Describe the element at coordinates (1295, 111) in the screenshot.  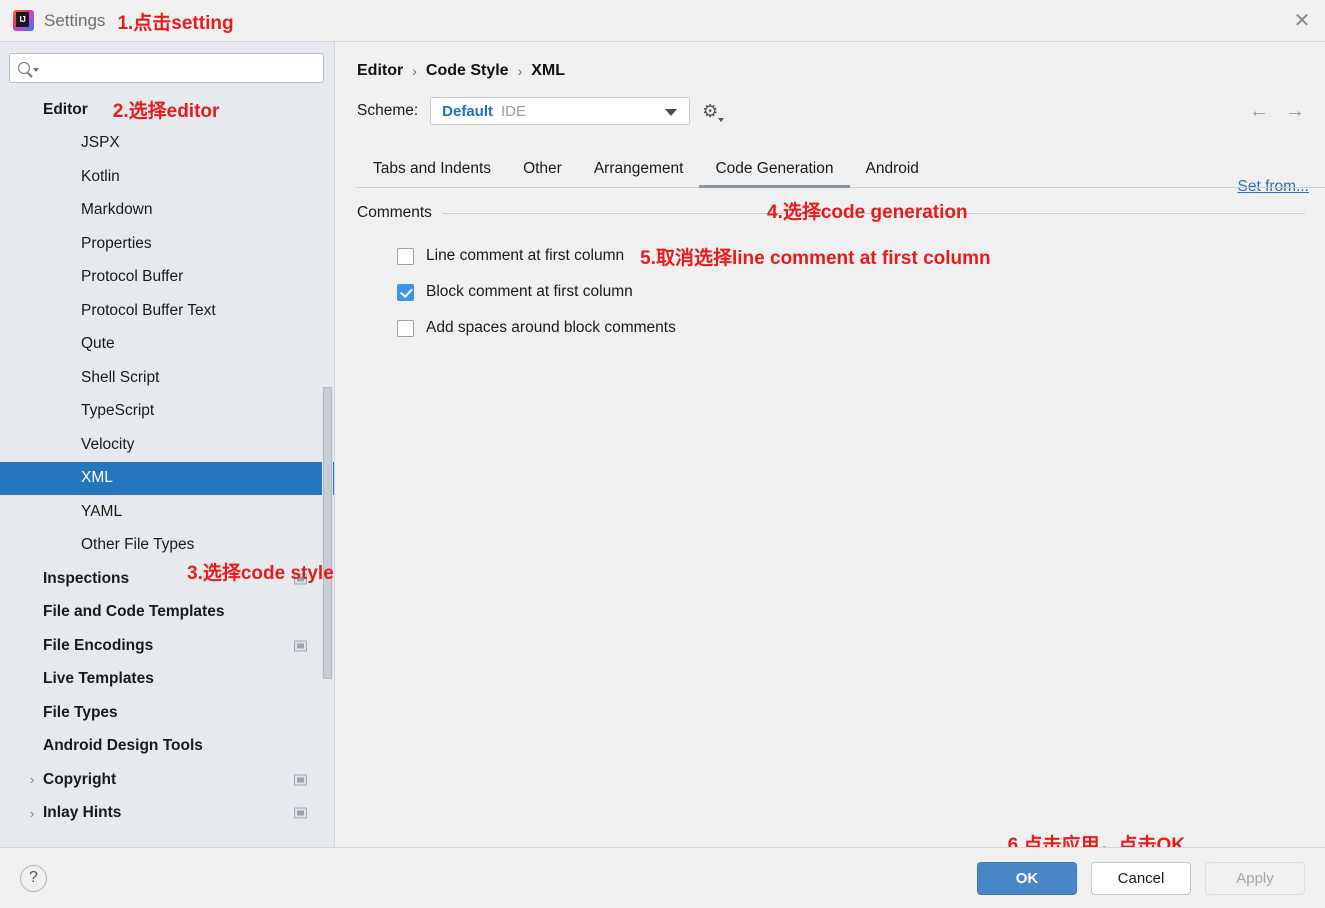
I see `arrow-right-icon: →` at that location.